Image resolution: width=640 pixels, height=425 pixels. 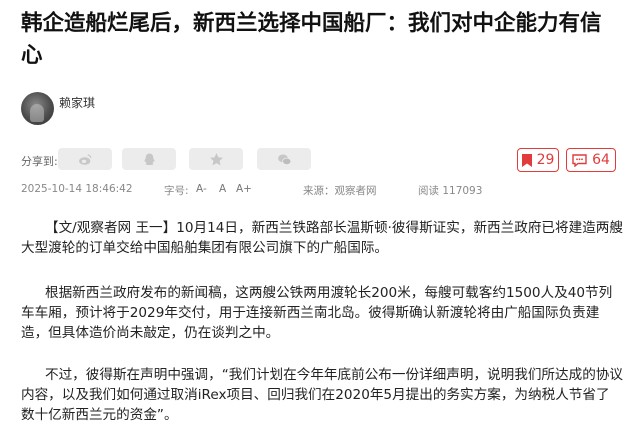 I want to click on like-button: 29, so click(x=538, y=160).